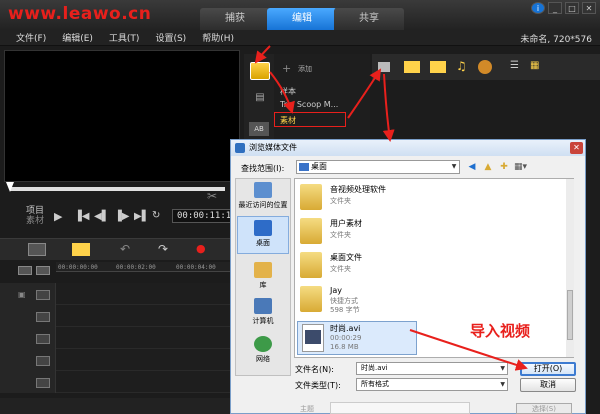  Describe the element at coordinates (468, 350) in the screenshot. I see `arrow-to-open` at that location.